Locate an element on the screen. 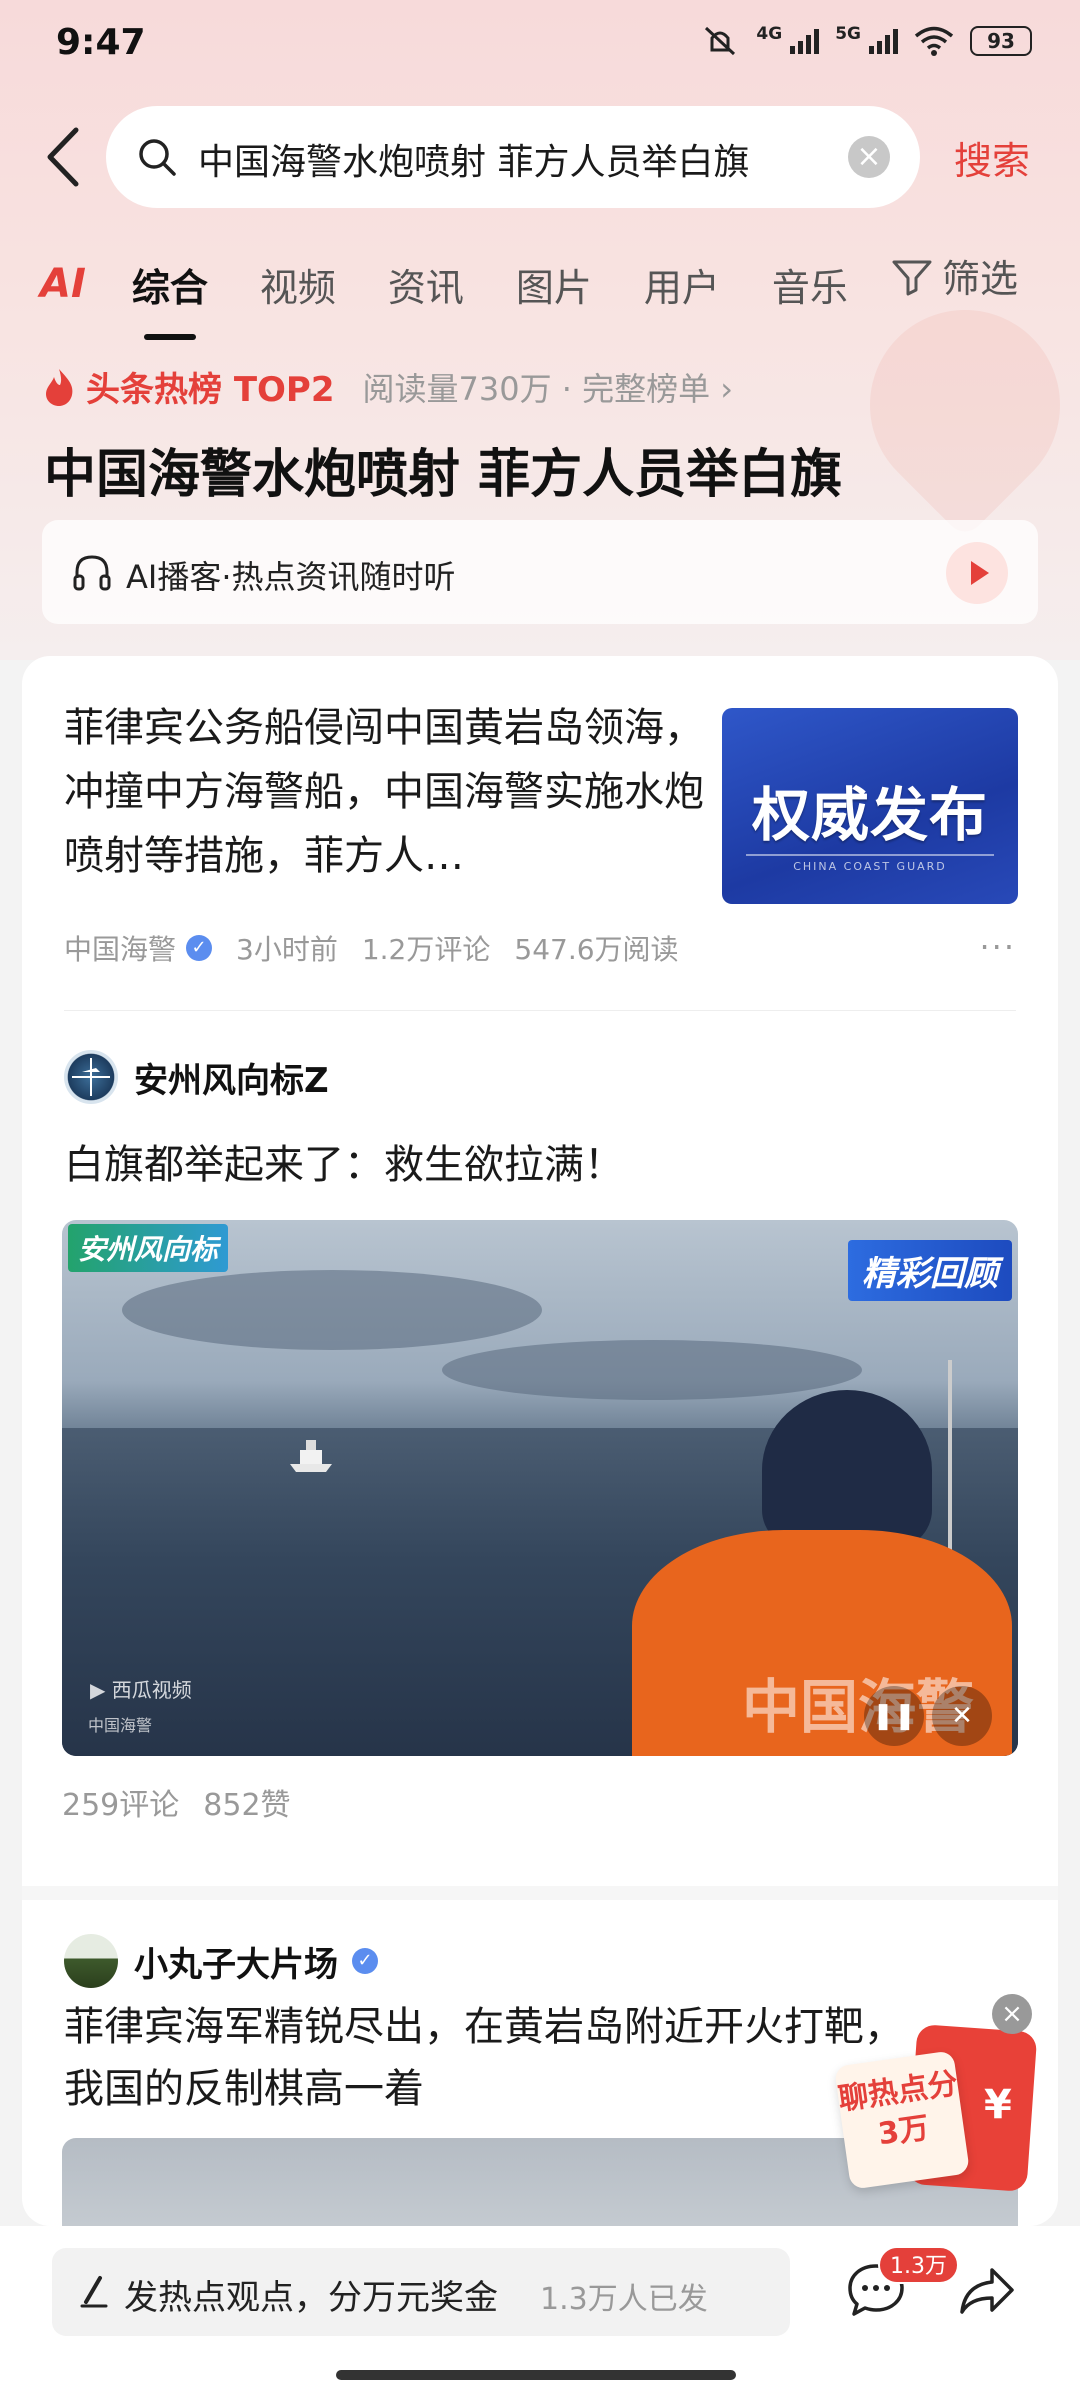 The width and height of the screenshot is (1080, 2400). pause-icon: ❚❚ is located at coordinates (894, 1716).